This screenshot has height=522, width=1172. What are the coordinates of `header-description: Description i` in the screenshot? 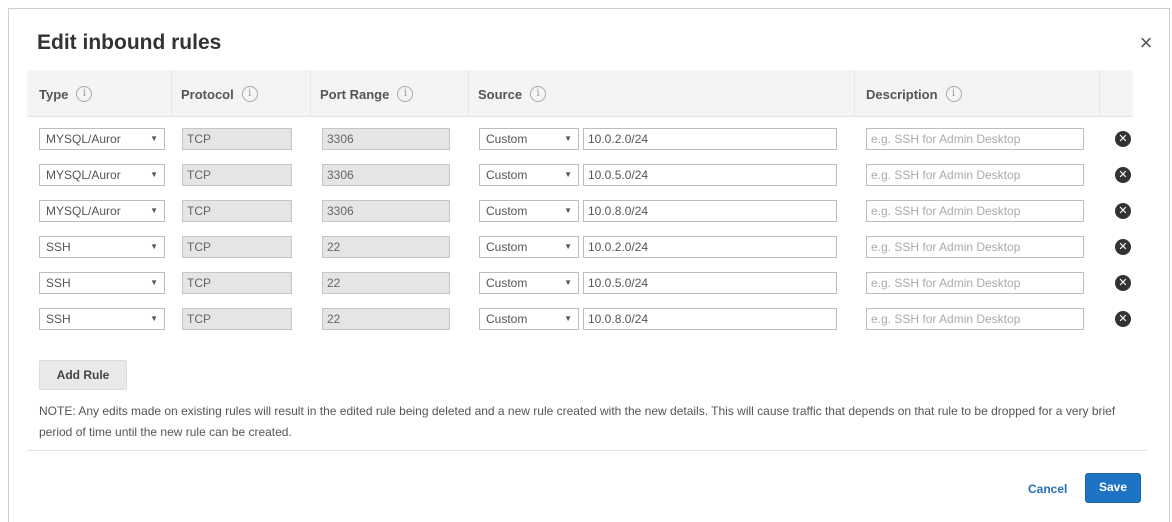 It's located at (914, 94).